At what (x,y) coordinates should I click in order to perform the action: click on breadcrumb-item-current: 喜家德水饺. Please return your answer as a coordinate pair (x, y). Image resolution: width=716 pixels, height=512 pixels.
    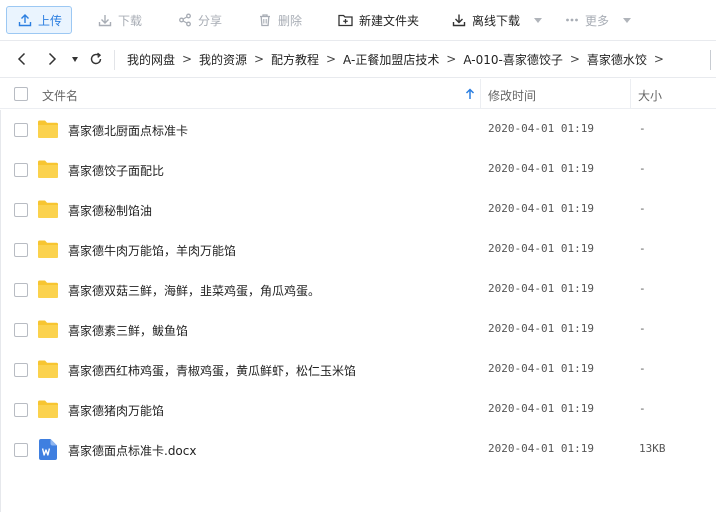
    Looking at the image, I should click on (617, 59).